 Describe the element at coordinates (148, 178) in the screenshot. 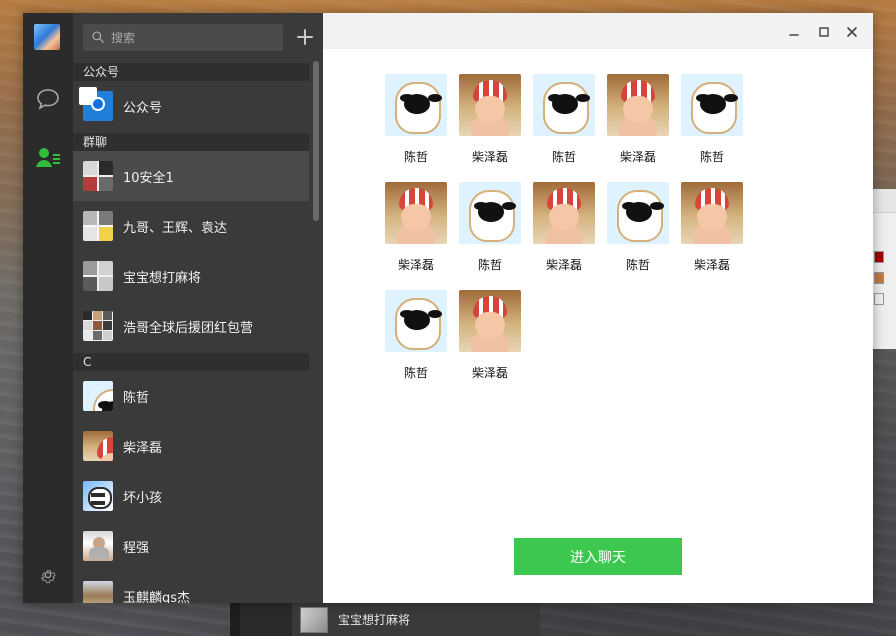

I see `list-item-label: 10安全1` at that location.